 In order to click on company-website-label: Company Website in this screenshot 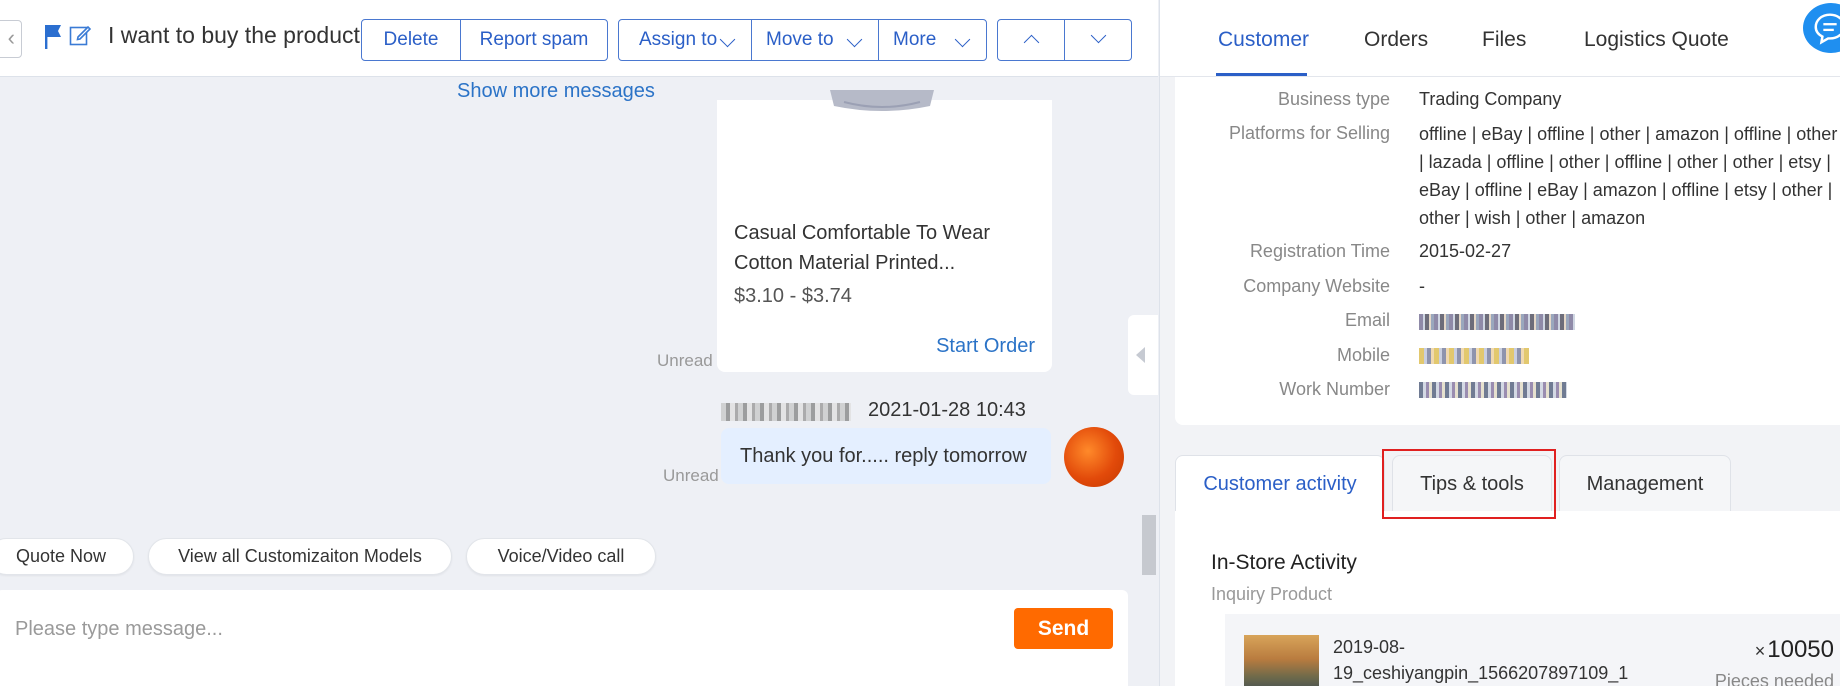, I will do `click(1316, 286)`.